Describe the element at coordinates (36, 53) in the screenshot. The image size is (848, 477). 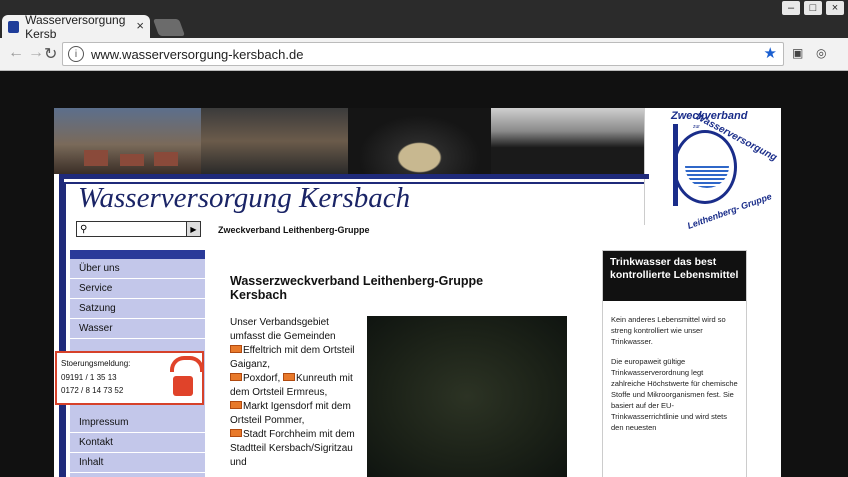
I see `forward-arrow-icon: →` at that location.